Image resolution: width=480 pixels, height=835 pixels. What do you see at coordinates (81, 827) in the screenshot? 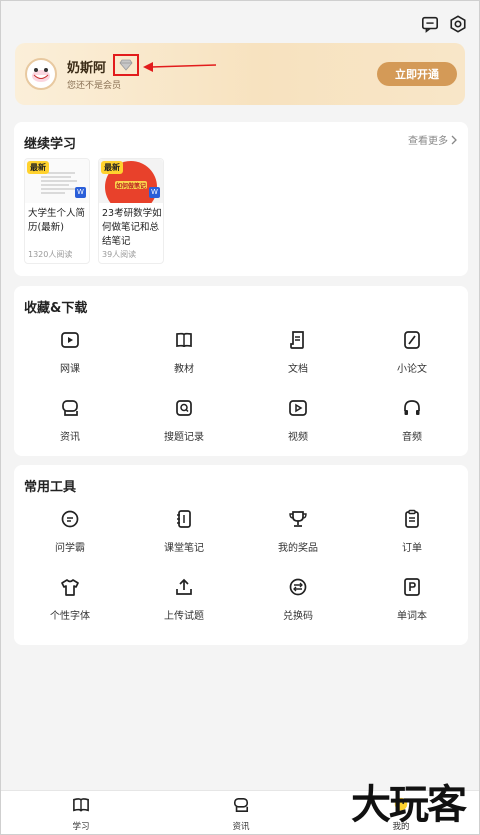
I see `tab-label: 学习` at bounding box center [81, 827].